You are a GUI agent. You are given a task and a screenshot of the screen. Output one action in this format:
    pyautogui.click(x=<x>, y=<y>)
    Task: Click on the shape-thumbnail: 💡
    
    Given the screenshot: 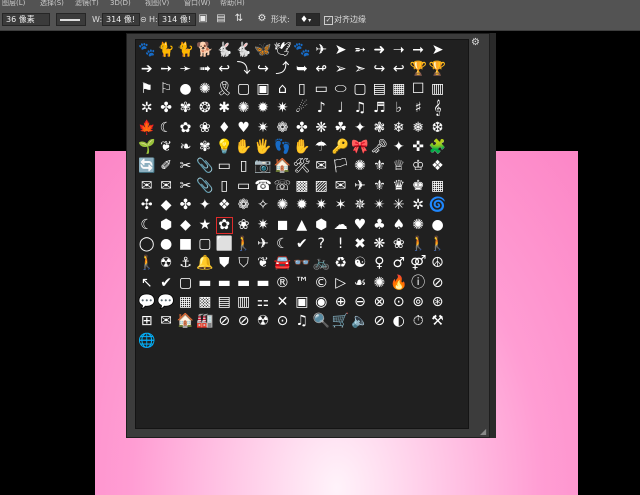 What is the action you would take?
    pyautogui.click(x=224, y=147)
    